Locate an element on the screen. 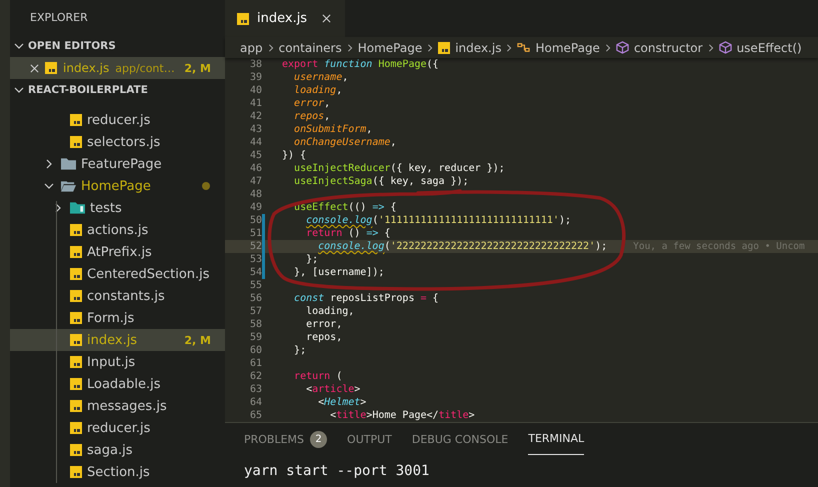 The image size is (818, 487). section-title: OPEN EDITORS is located at coordinates (72, 46).